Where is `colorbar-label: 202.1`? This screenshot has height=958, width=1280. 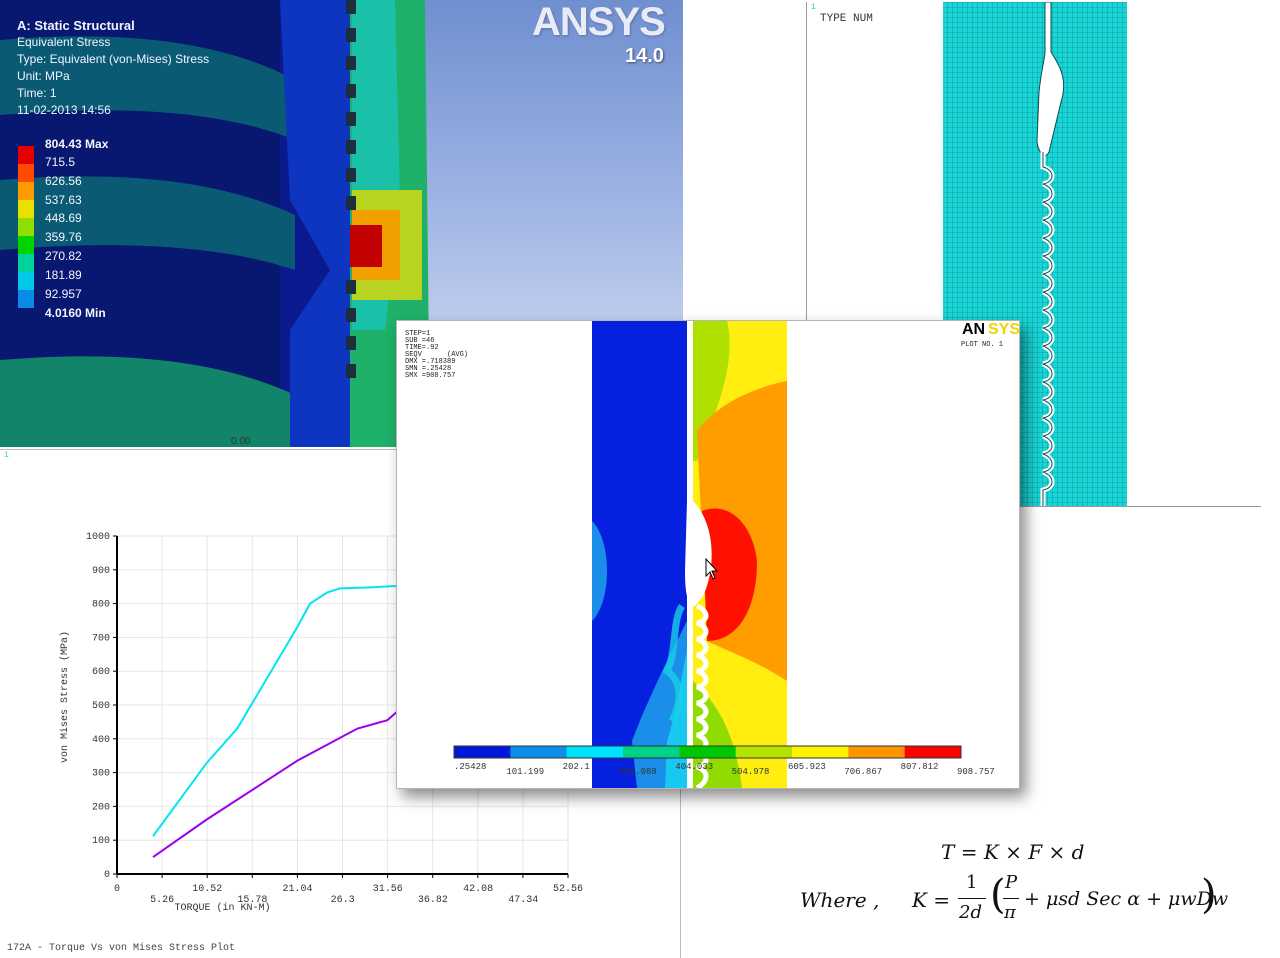 colorbar-label: 202.1 is located at coordinates (576, 767).